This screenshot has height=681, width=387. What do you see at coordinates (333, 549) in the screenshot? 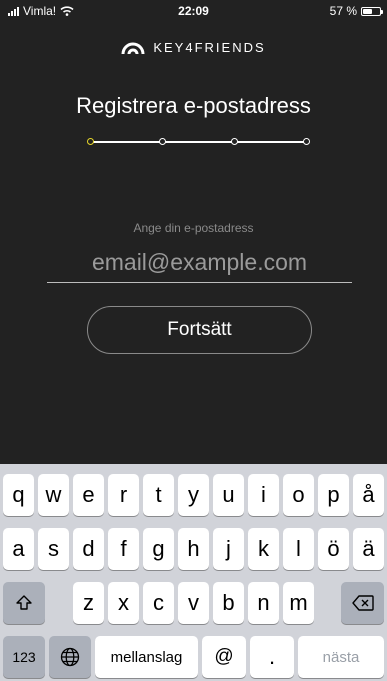
I see `key-oe: ö` at bounding box center [333, 549].